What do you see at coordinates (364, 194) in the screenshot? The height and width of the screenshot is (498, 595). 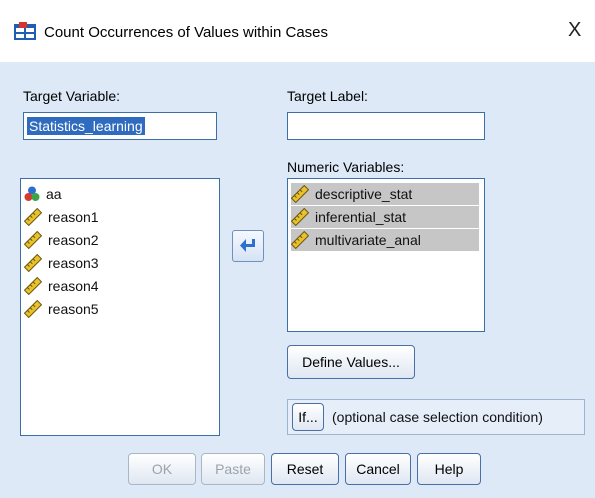 I see `list-item-label: descriptive_stat` at bounding box center [364, 194].